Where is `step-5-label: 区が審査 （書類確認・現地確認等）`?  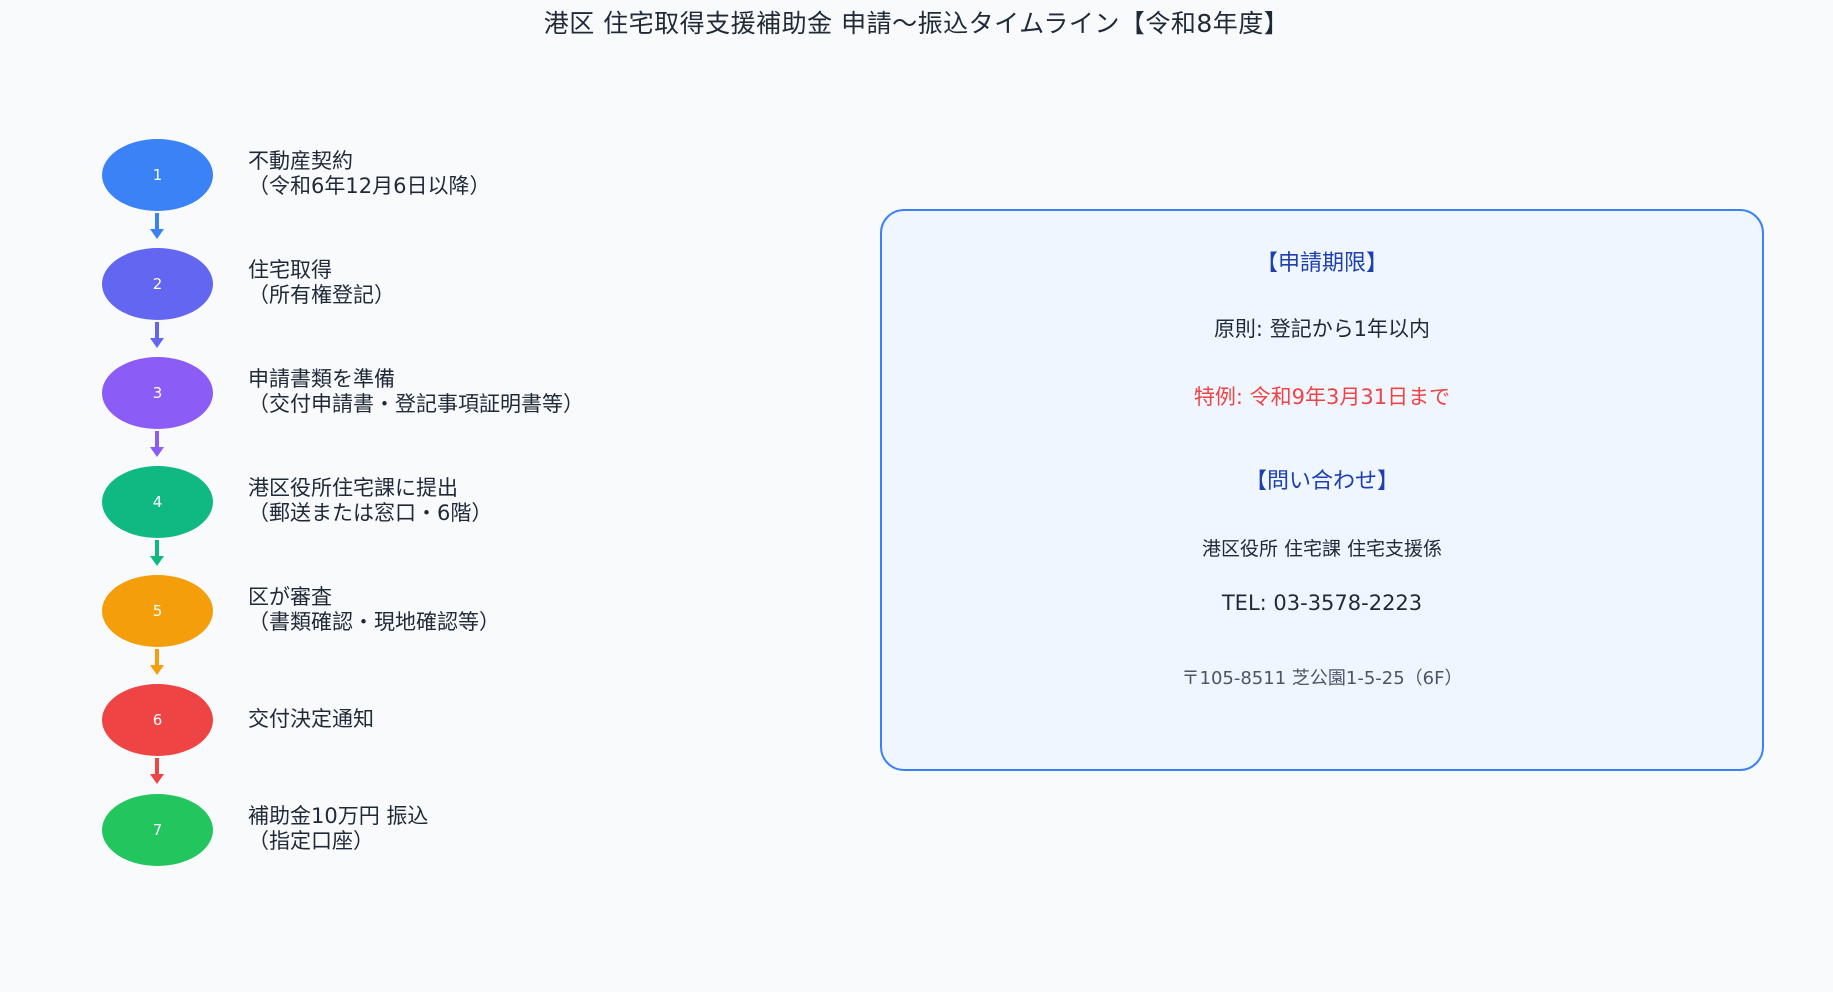
step-5-label: 区が審査 （書類確認・現地確認等） is located at coordinates (374, 610).